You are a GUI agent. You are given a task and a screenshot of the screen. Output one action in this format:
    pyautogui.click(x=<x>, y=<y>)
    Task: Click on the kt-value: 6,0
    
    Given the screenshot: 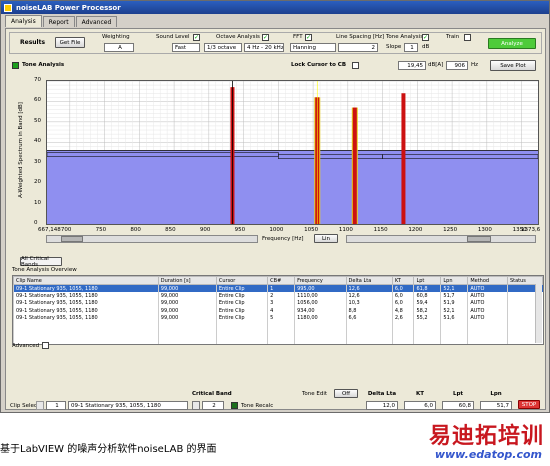 What is the action you would take?
    pyautogui.click(x=420, y=405)
    